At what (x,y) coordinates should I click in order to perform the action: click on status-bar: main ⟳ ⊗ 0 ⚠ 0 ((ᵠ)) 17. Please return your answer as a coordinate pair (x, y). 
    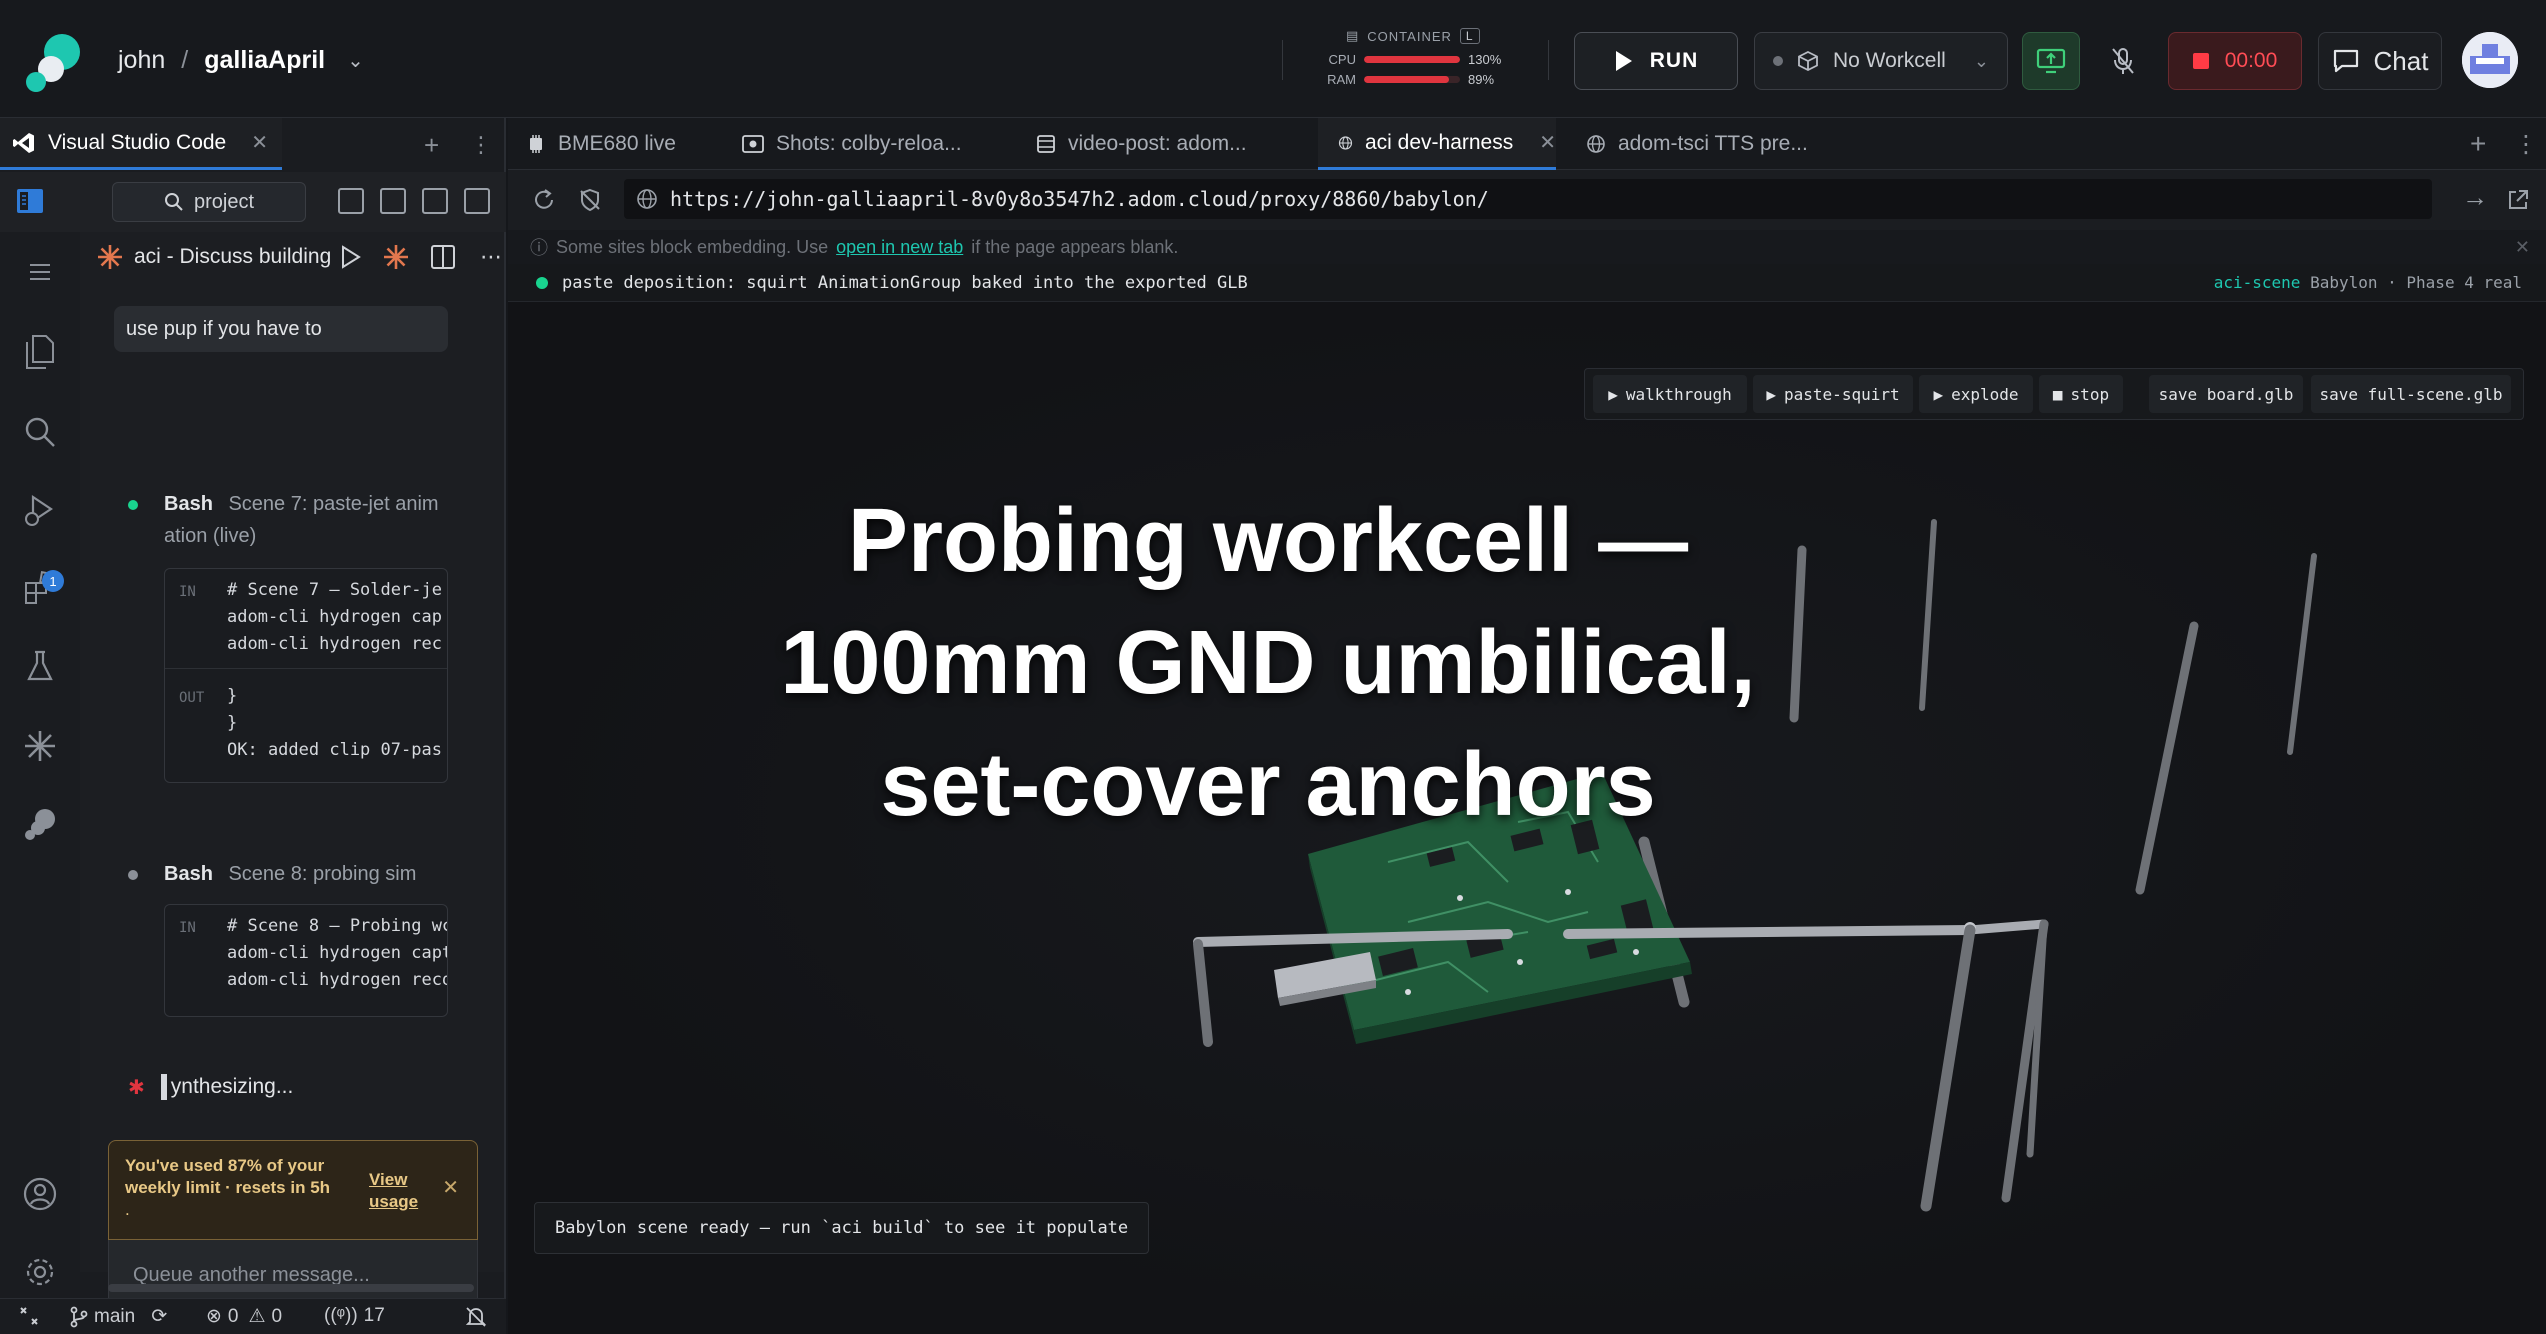
    Looking at the image, I should click on (253, 1316).